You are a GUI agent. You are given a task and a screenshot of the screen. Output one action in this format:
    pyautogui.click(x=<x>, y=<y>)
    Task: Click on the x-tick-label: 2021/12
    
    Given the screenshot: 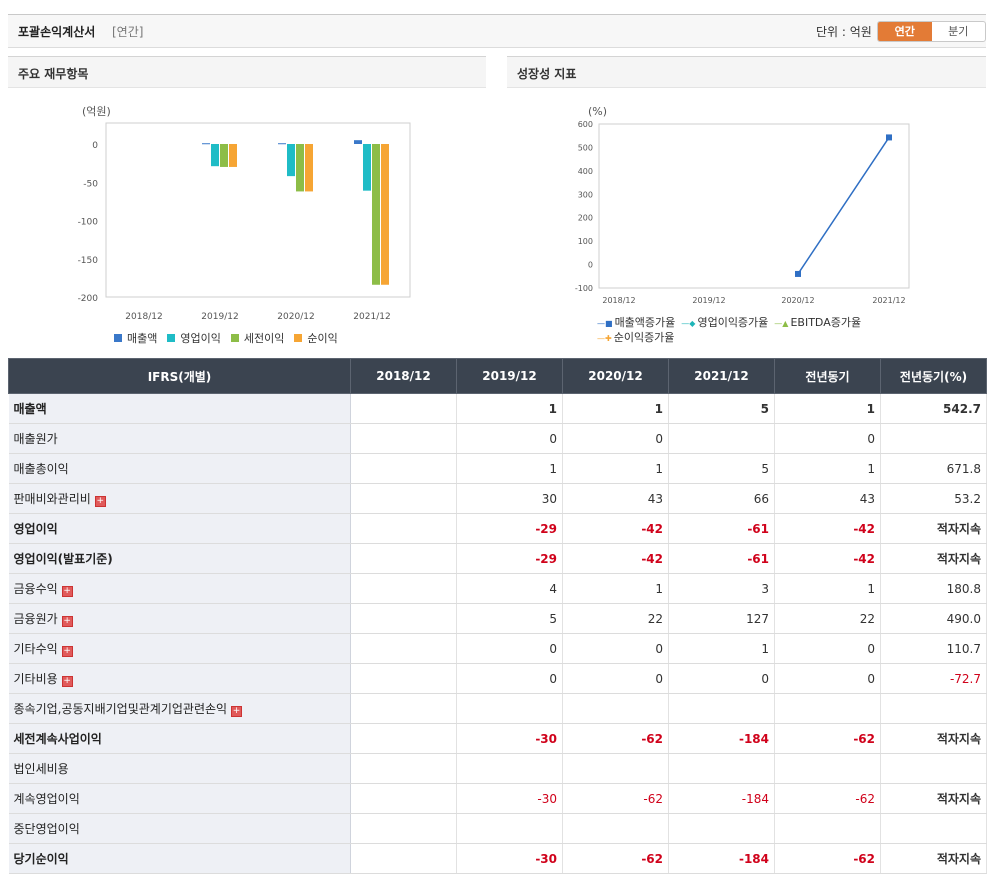 What is the action you would take?
    pyautogui.click(x=888, y=300)
    